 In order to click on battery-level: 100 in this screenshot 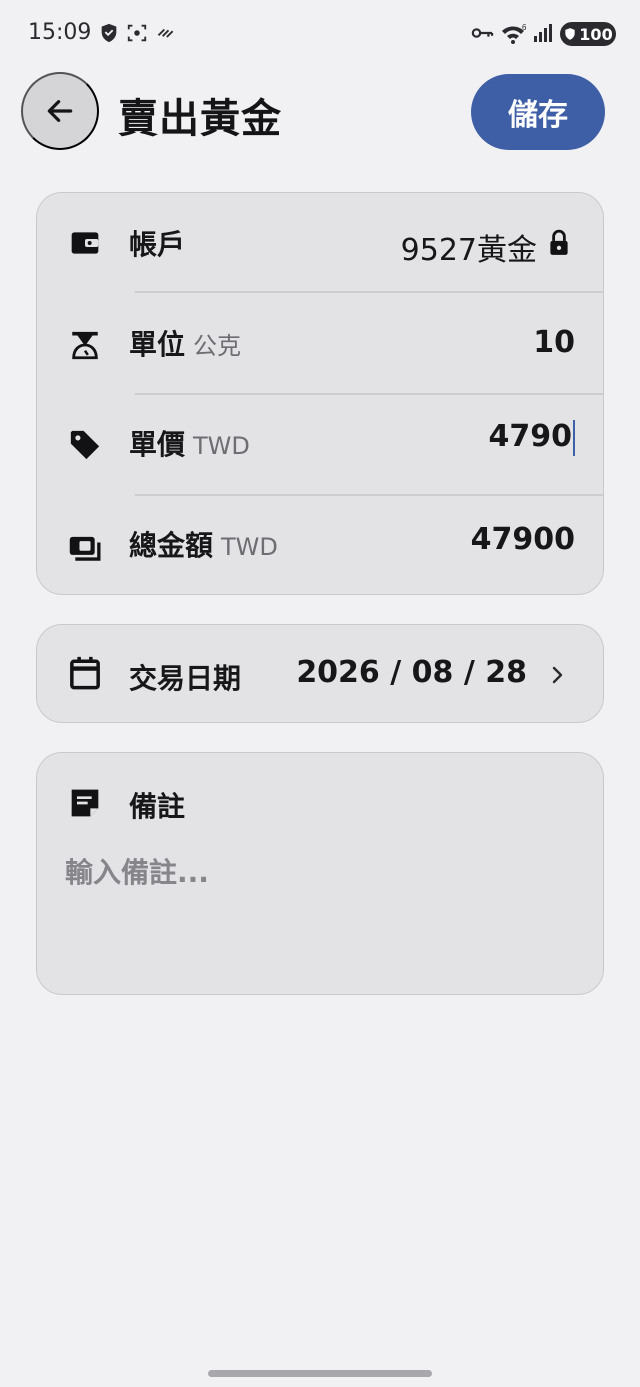, I will do `click(596, 34)`.